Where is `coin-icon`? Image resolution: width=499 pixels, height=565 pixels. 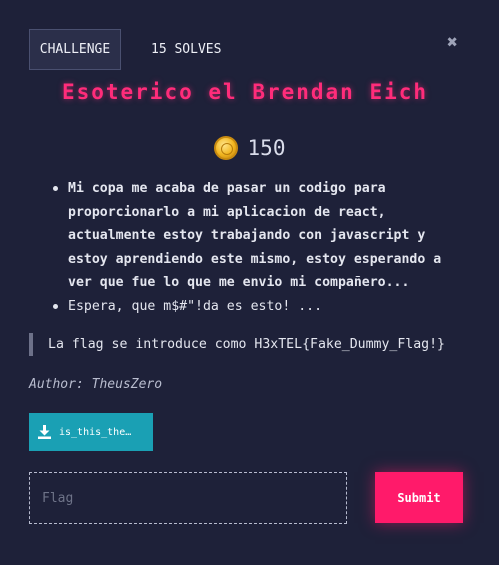 coin-icon is located at coordinates (225, 148).